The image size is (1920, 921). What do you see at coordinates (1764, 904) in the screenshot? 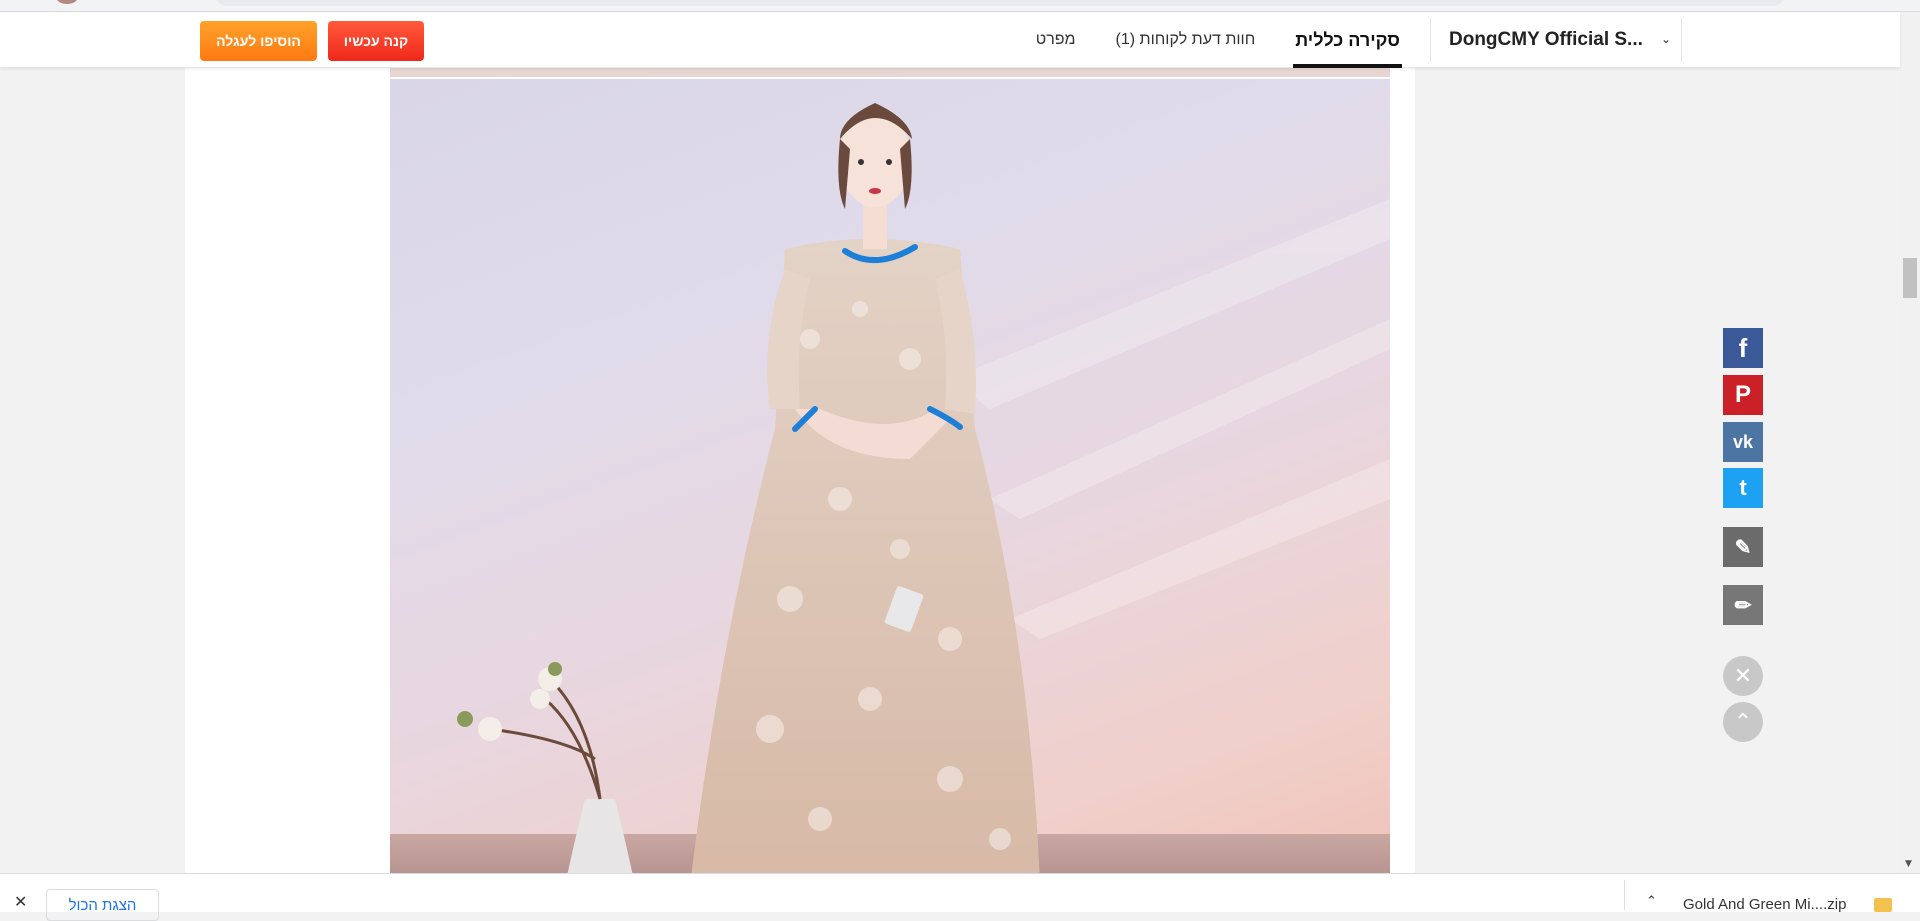
I see `download-item-name: Gold And Green Mi....zip` at bounding box center [1764, 904].